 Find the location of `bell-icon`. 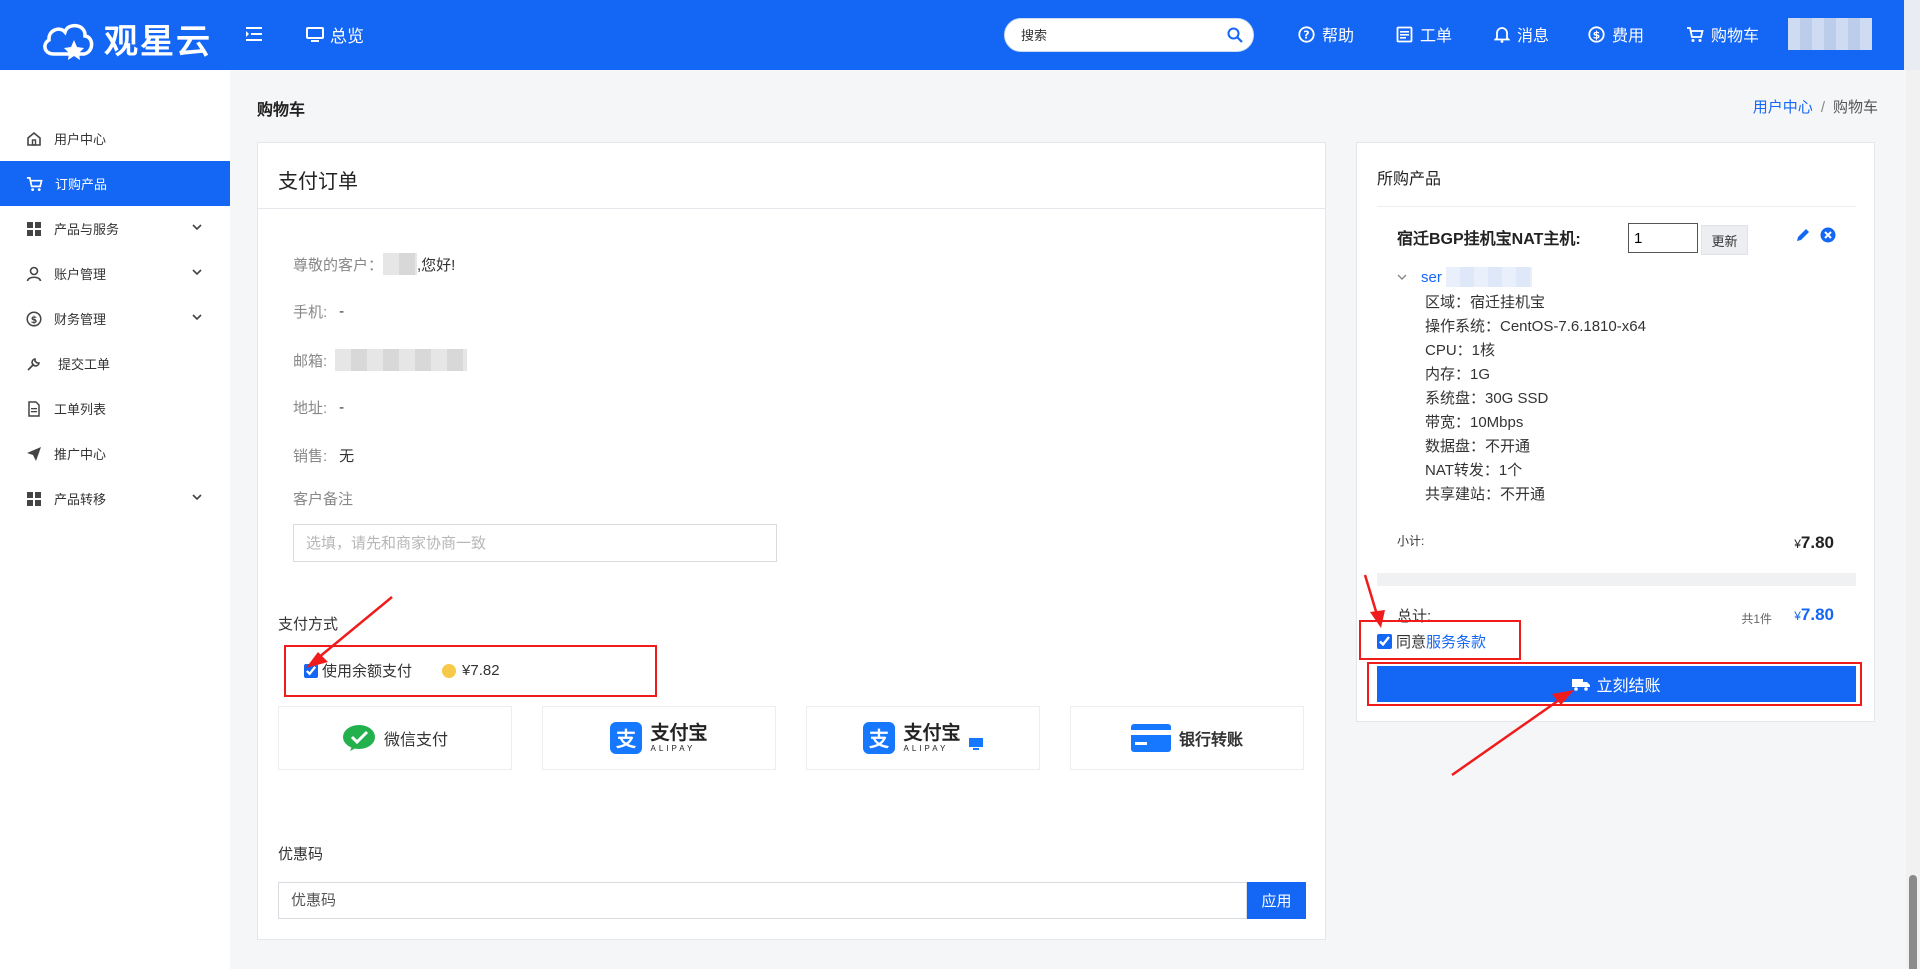

bell-icon is located at coordinates (1502, 34).